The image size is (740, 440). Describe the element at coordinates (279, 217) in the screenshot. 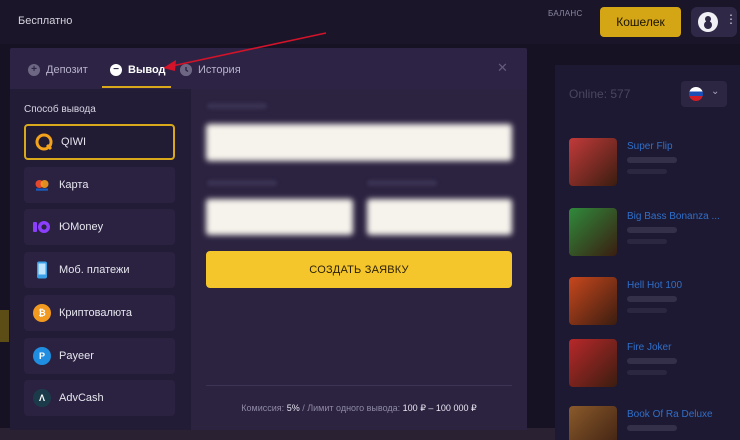

I see `amount-input` at that location.